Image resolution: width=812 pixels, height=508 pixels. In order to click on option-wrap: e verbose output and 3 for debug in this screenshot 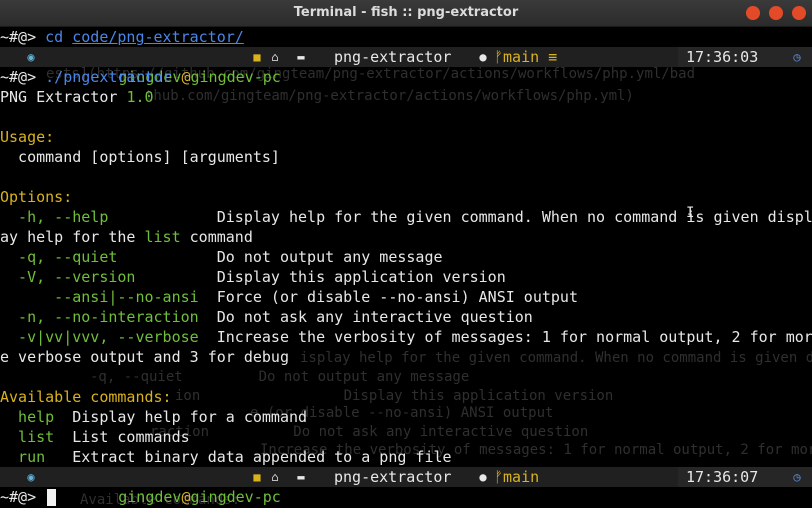, I will do `click(144, 357)`.